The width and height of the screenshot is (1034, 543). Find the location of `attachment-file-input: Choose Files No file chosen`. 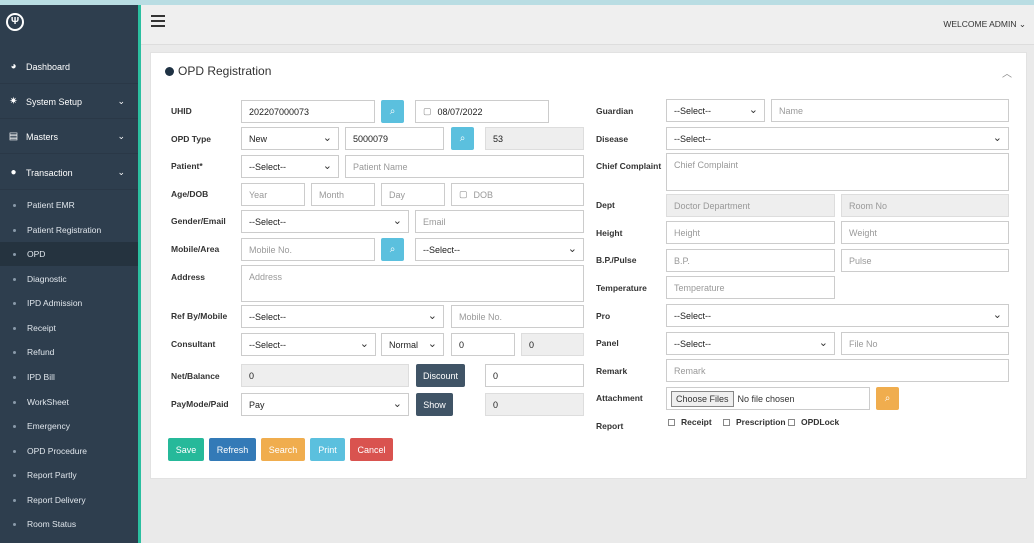

attachment-file-input: Choose Files No file chosen is located at coordinates (768, 398).